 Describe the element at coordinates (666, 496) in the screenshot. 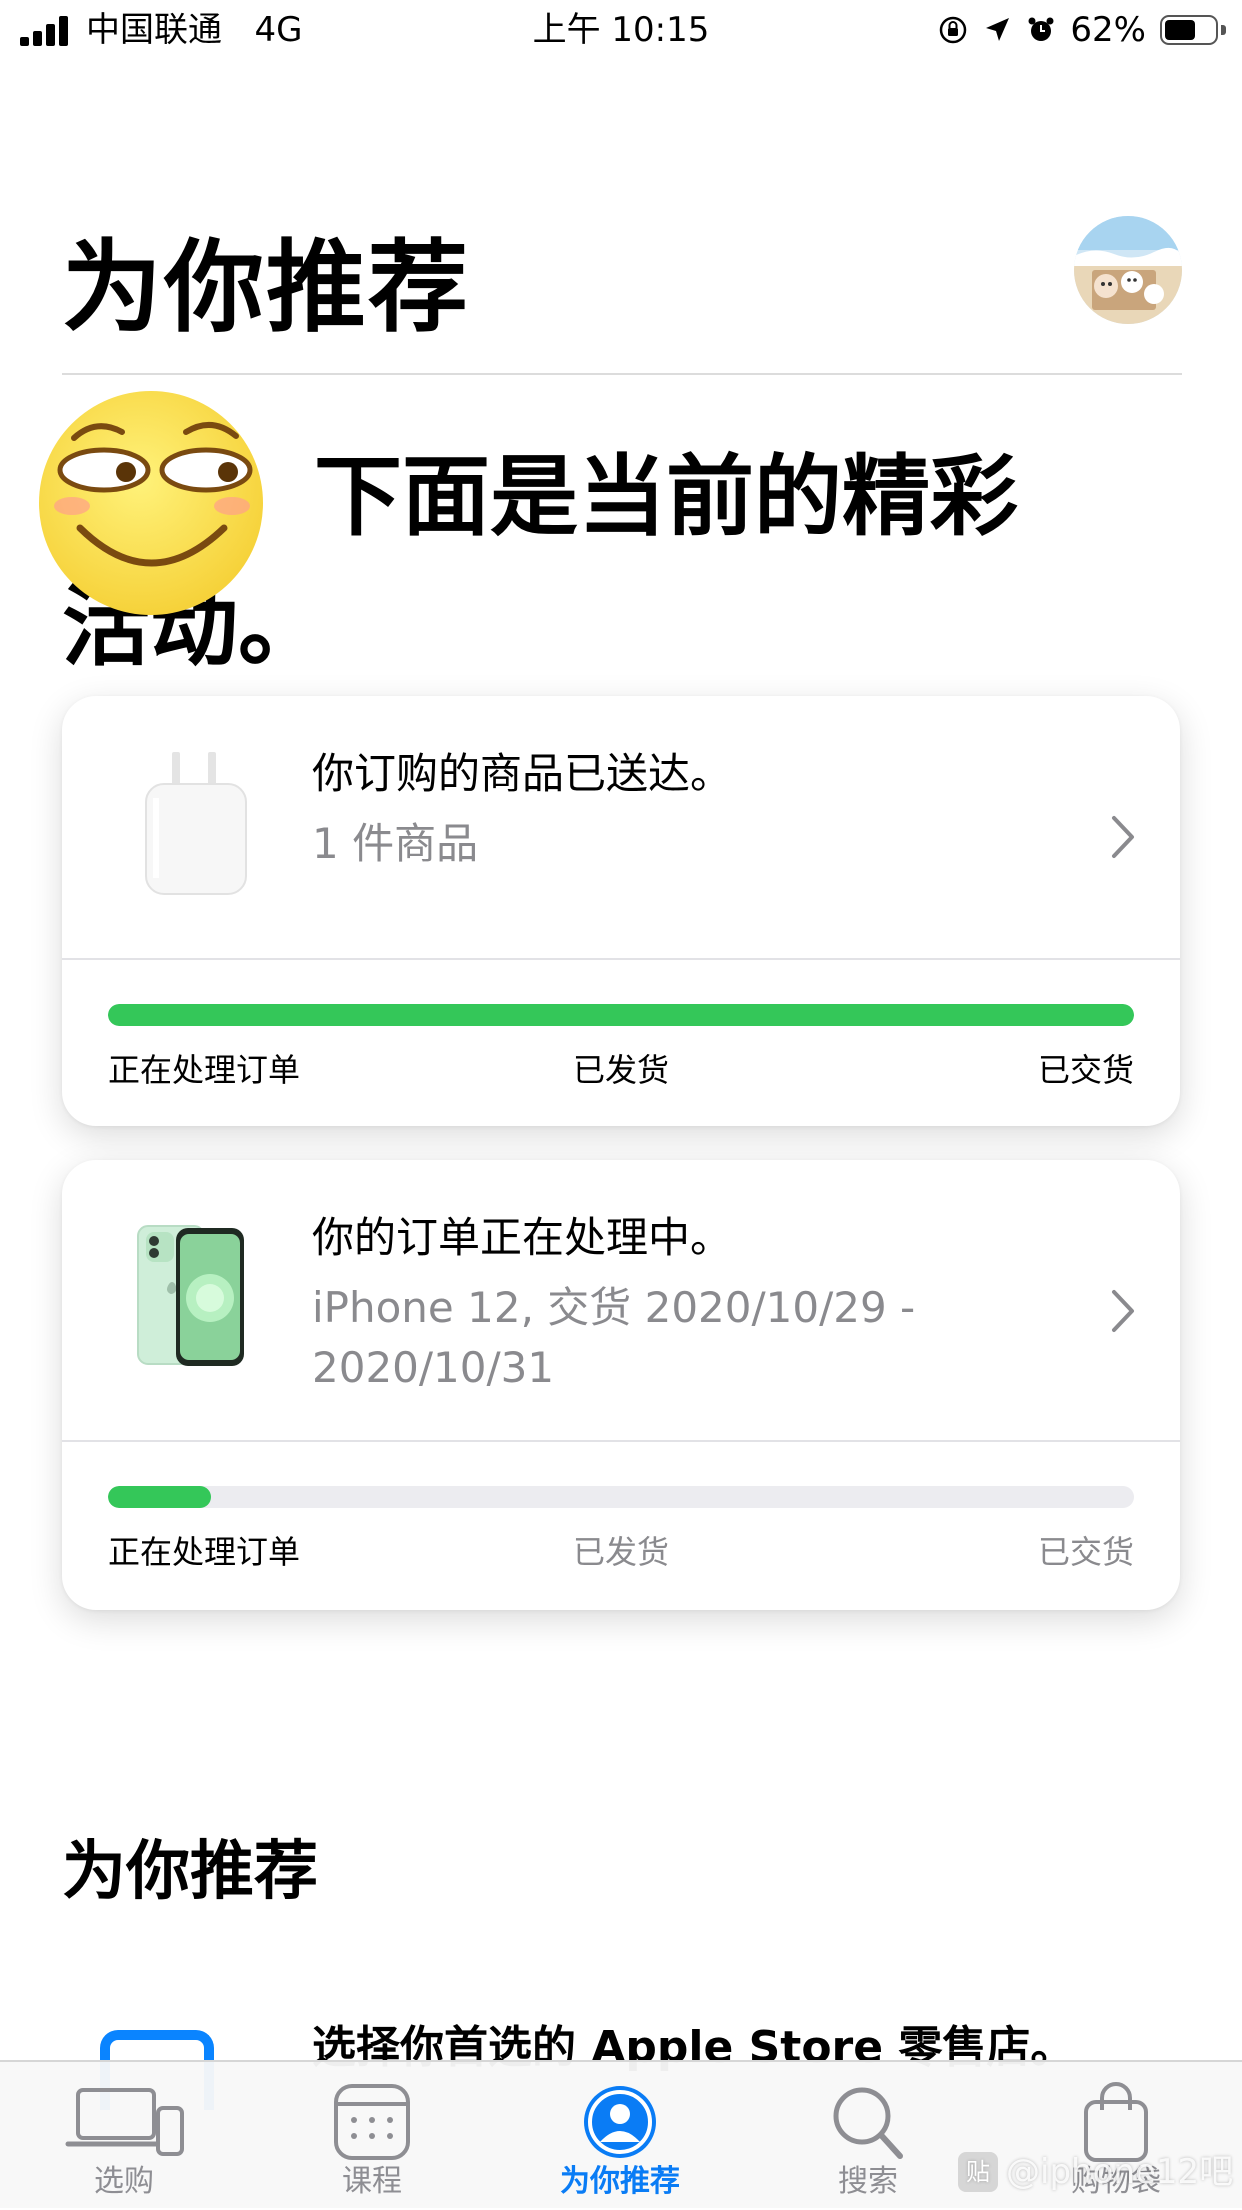

I see `headline-line1: 下面是当前的精彩` at that location.